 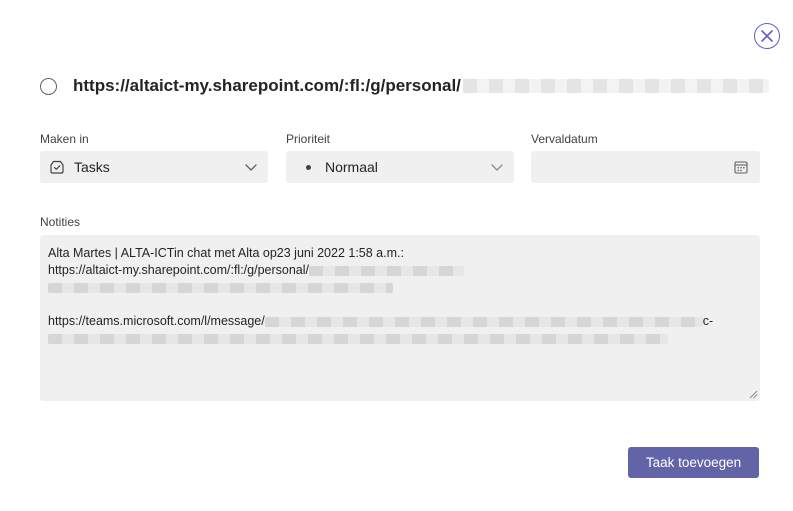 What do you see at coordinates (400, 304) in the screenshot?
I see `notes-blank-line` at bounding box center [400, 304].